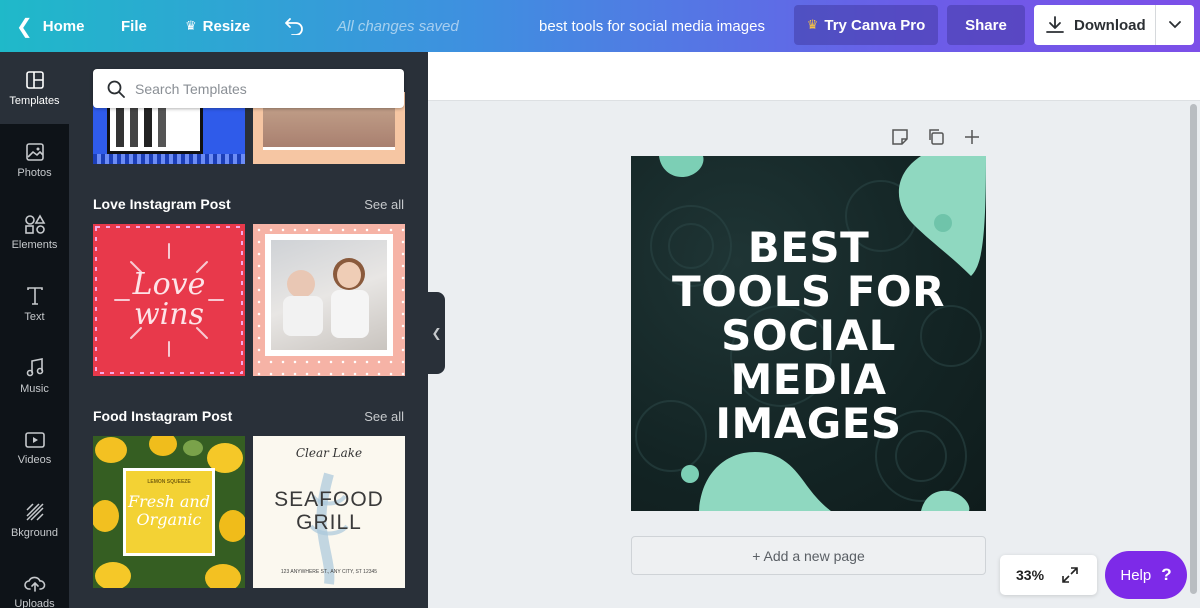 This screenshot has height=608, width=1200. What do you see at coordinates (34, 511) in the screenshot?
I see `background-icon` at bounding box center [34, 511].